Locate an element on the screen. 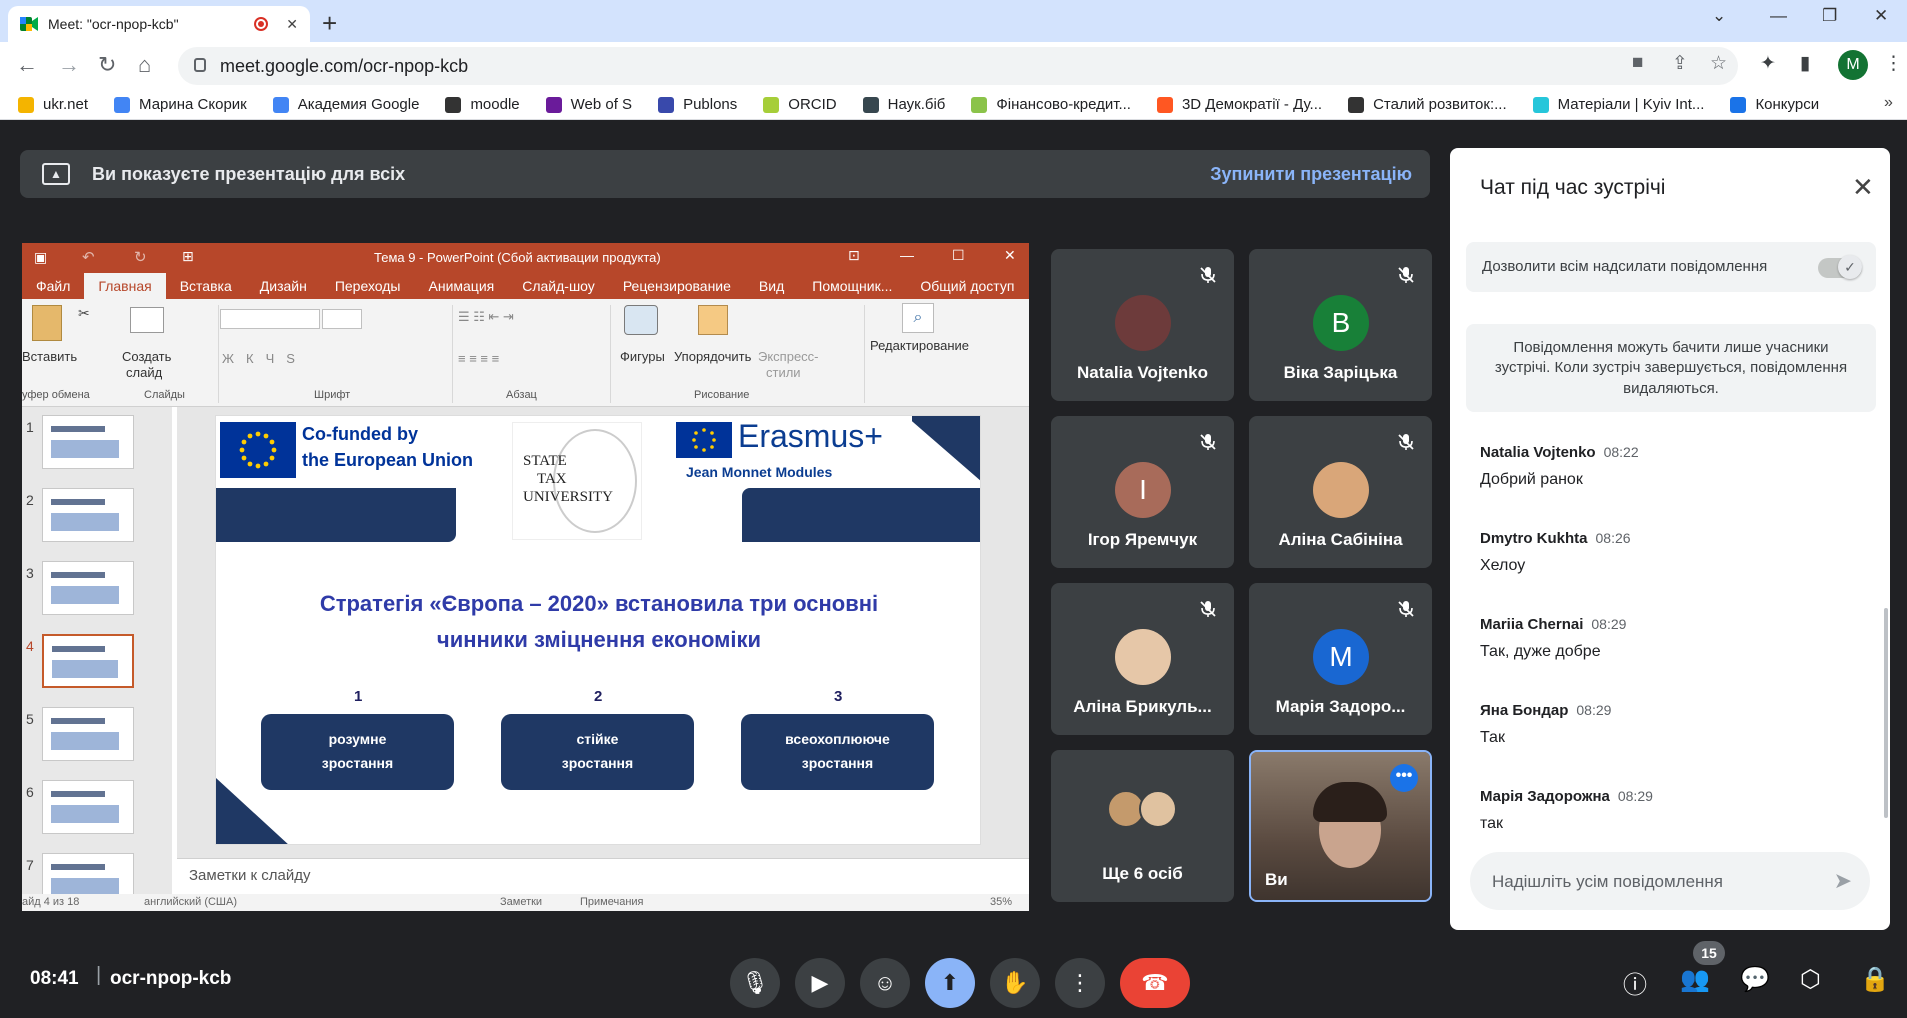 Image resolution: width=1907 pixels, height=1018 pixels. bookmark-item: Академия Google is located at coordinates (345, 104).